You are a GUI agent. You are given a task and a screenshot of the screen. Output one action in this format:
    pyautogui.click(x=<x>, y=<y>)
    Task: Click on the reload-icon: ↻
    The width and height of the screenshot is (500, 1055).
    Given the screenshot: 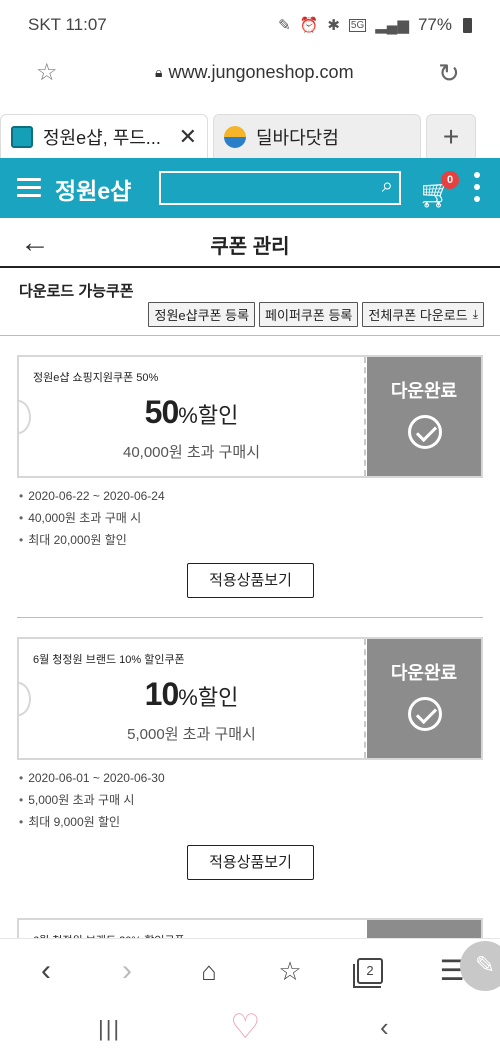 What is the action you would take?
    pyautogui.click(x=449, y=73)
    